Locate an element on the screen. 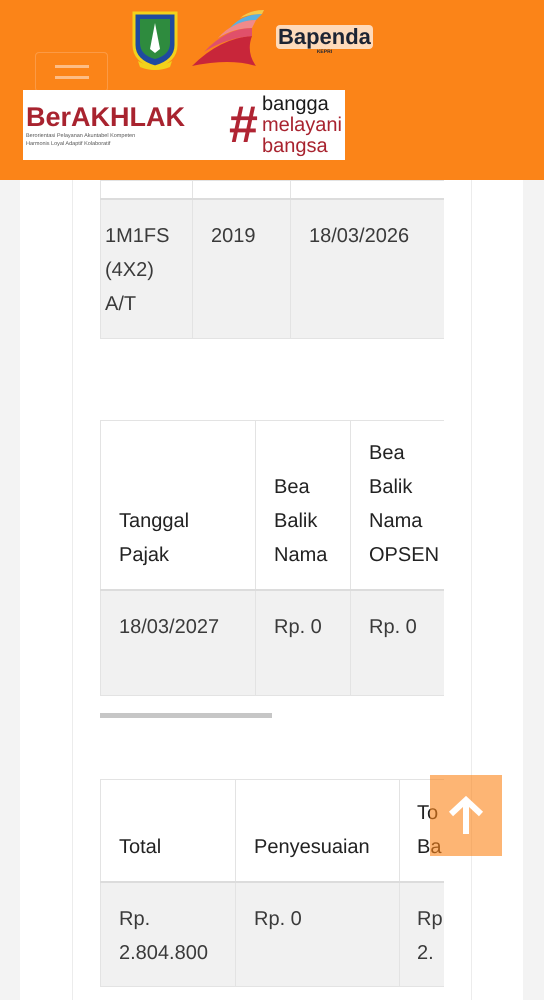  scrollbar is located at coordinates (186, 715).